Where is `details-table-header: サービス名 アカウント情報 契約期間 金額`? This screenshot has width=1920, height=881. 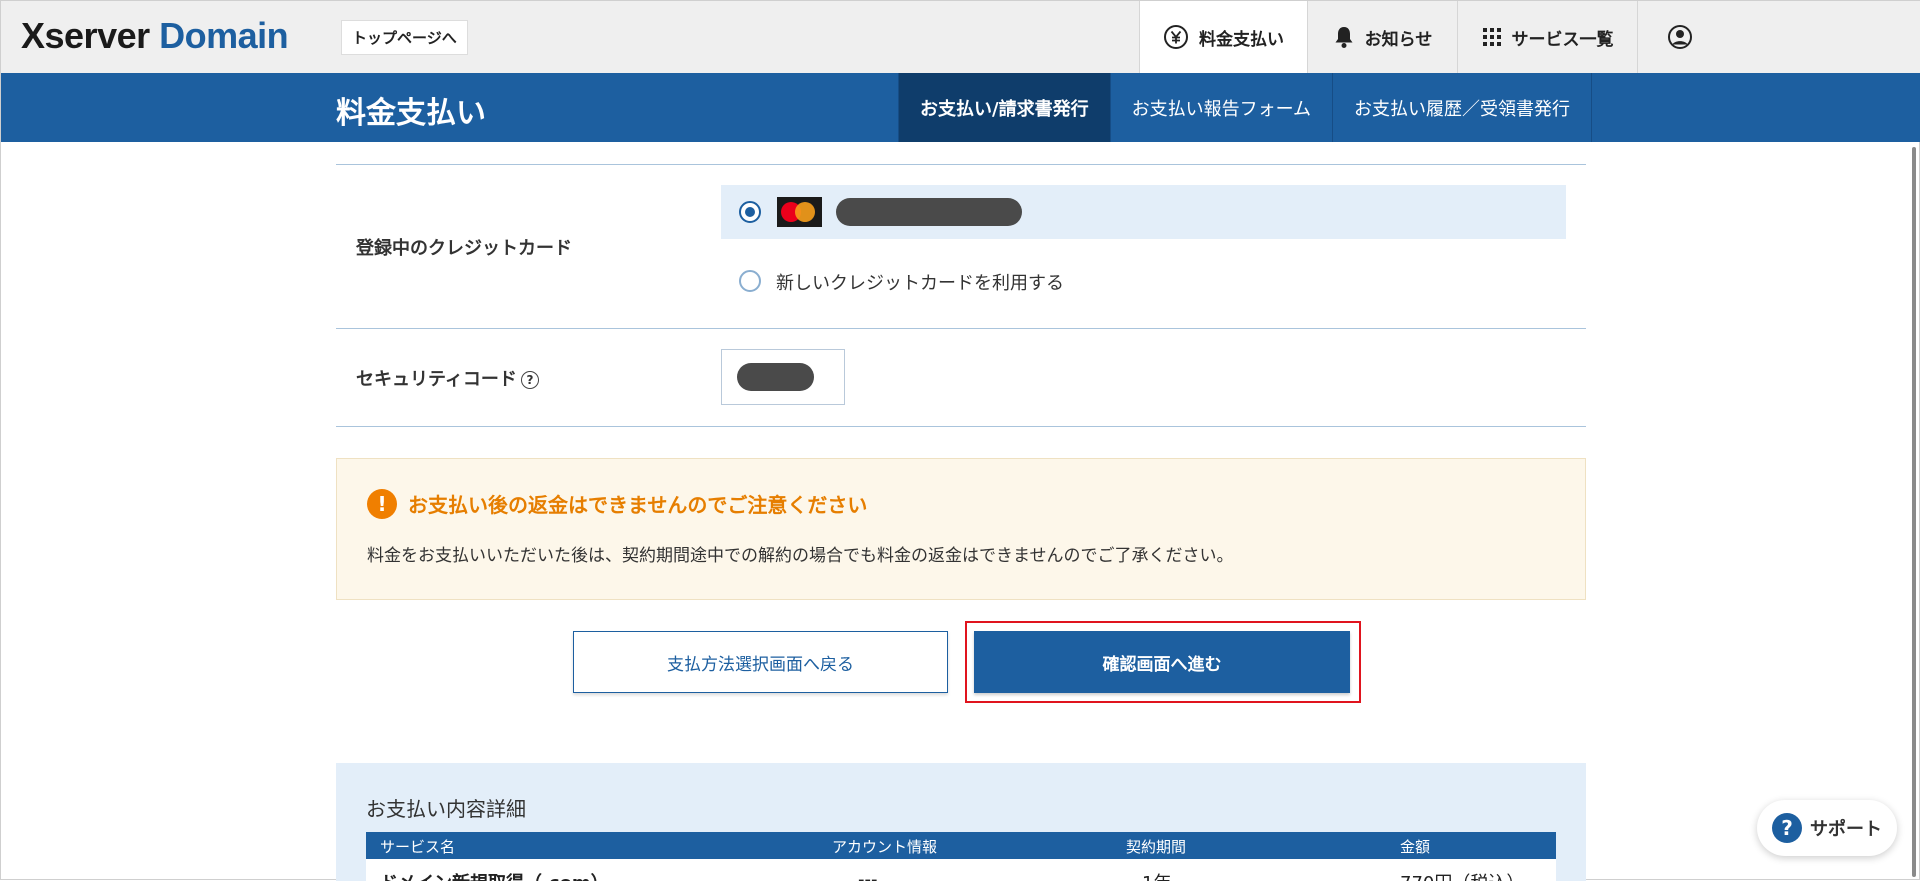
details-table-header: サービス名 アカウント情報 契約期間 金額 is located at coordinates (961, 845).